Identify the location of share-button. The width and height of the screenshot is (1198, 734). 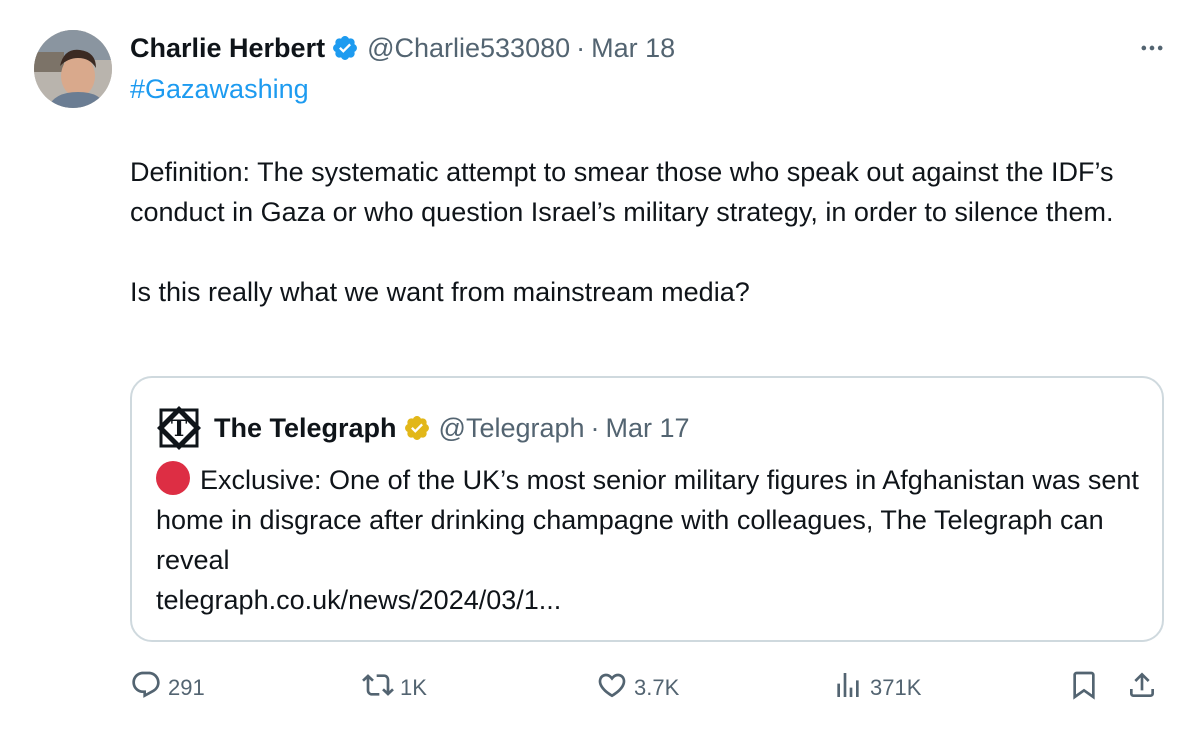
(1145, 688).